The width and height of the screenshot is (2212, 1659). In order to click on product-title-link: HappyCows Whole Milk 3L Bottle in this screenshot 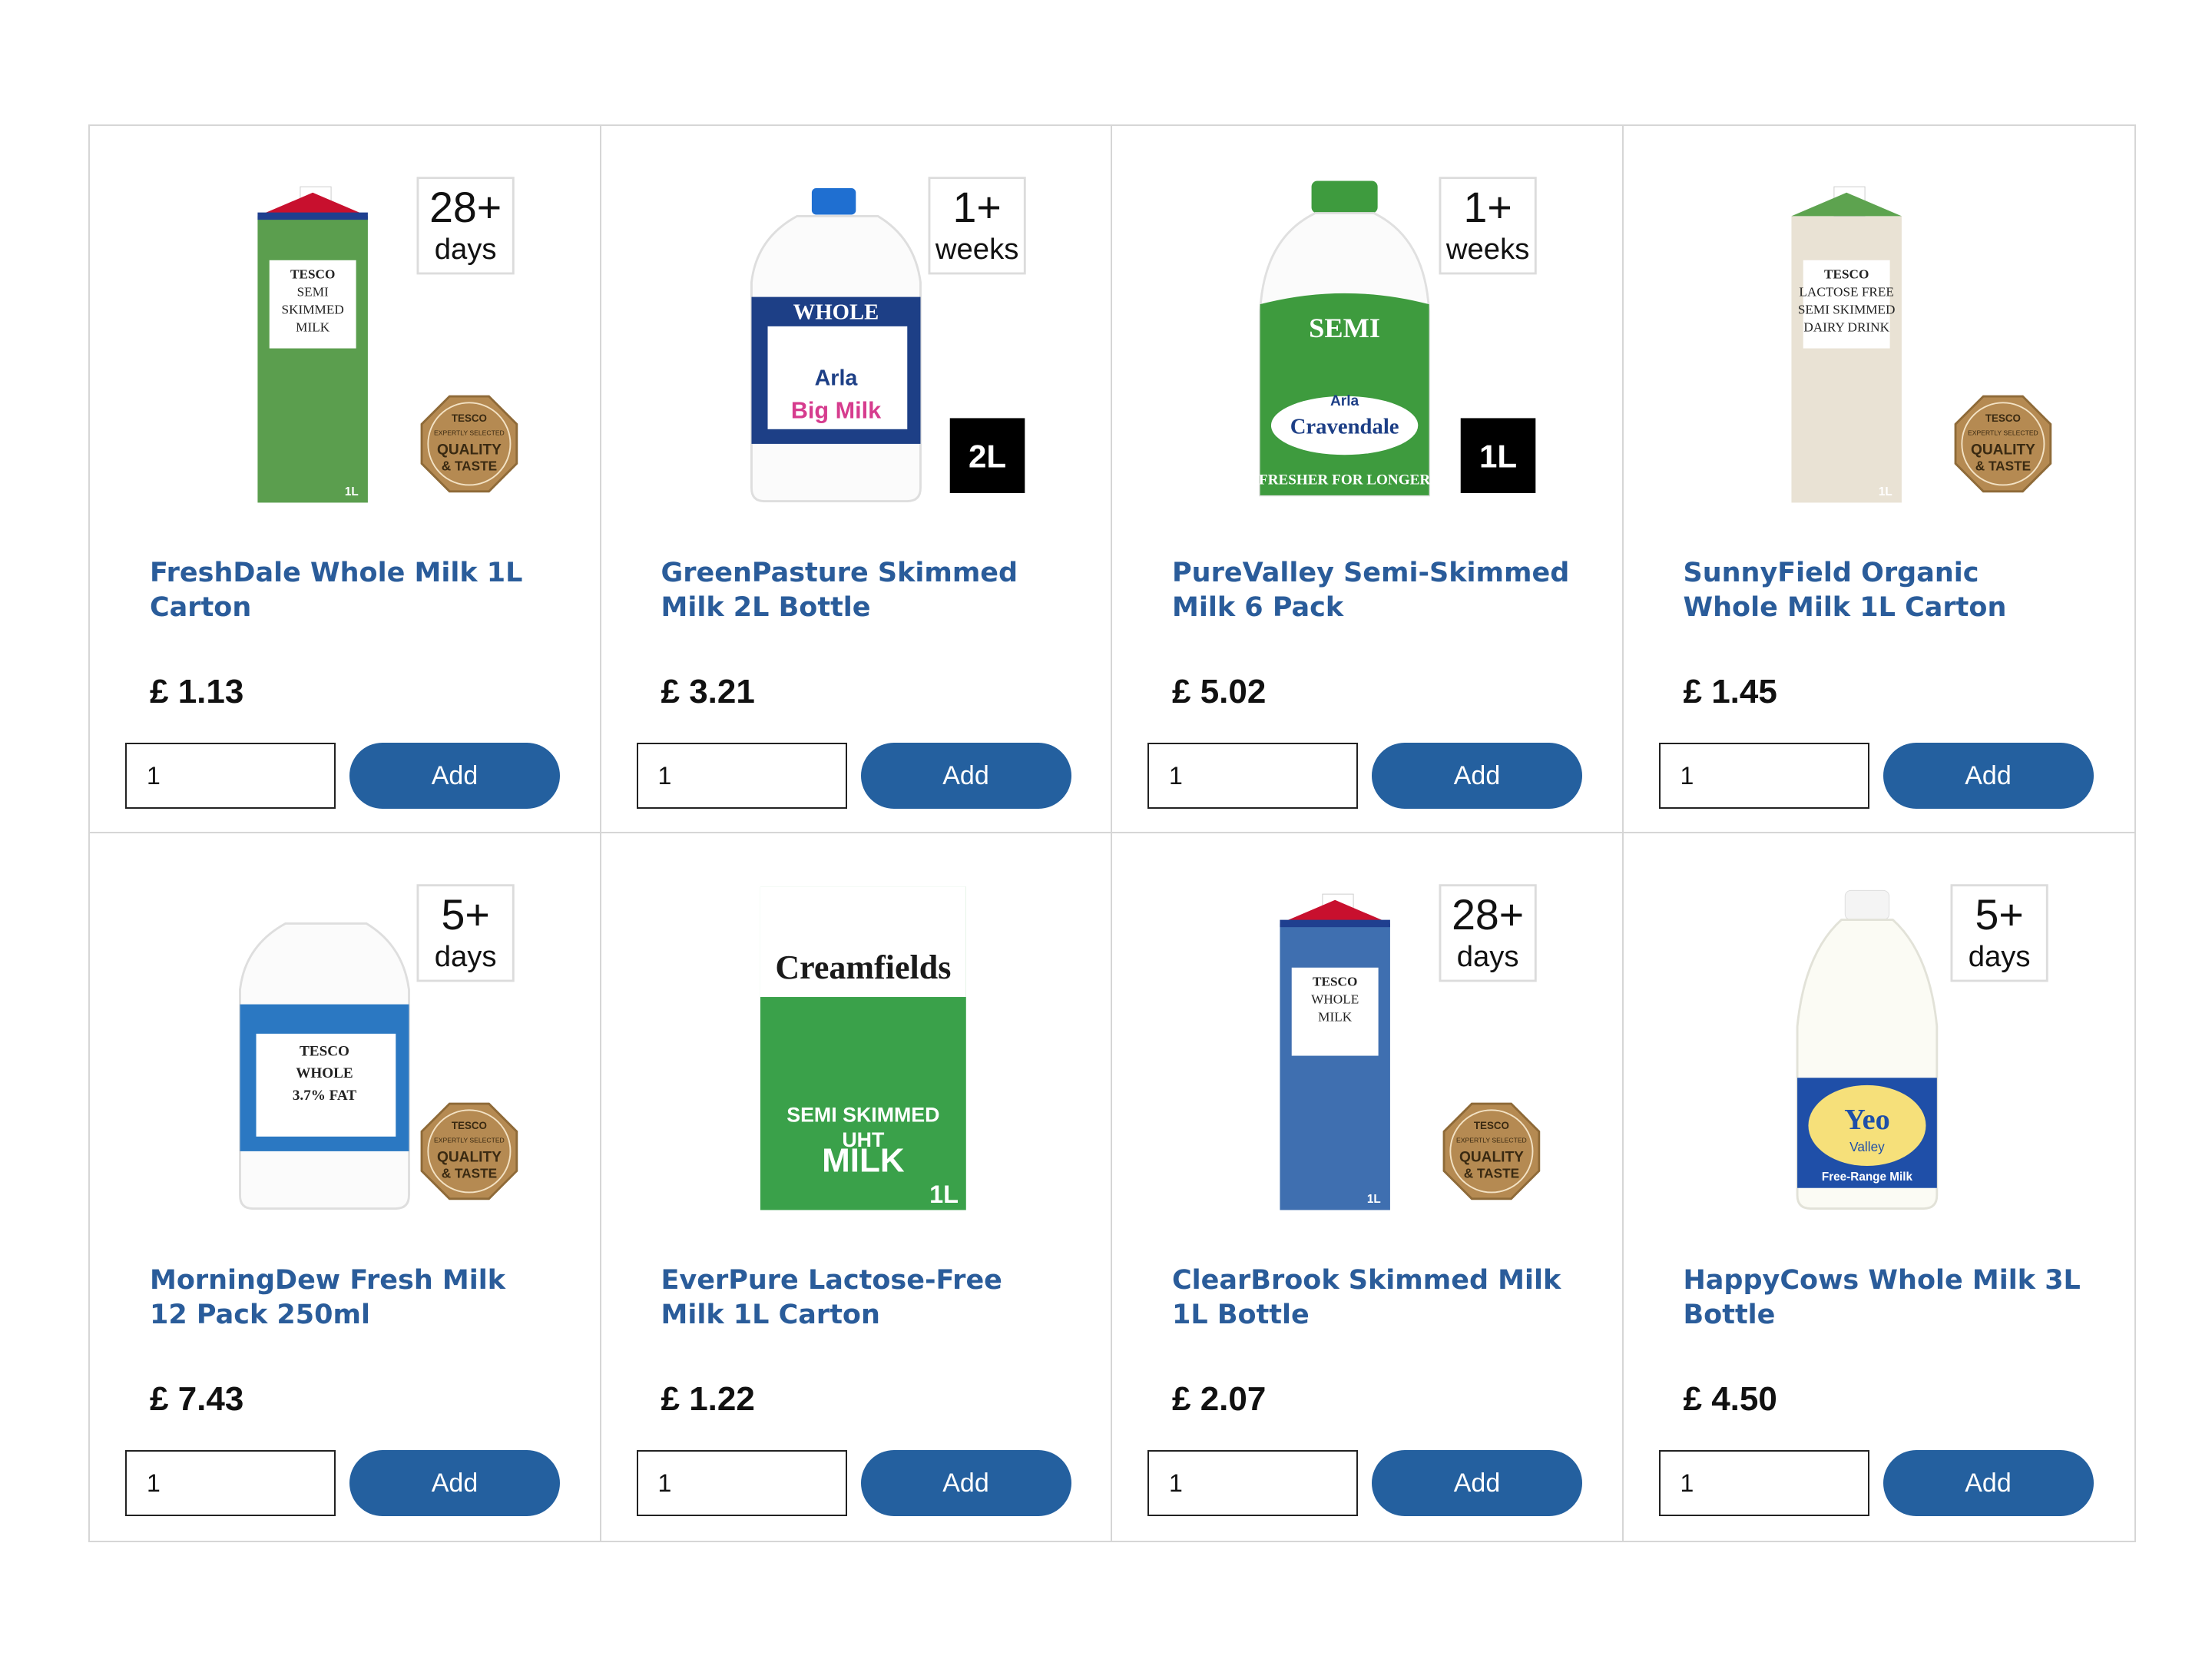, I will do `click(1883, 1298)`.